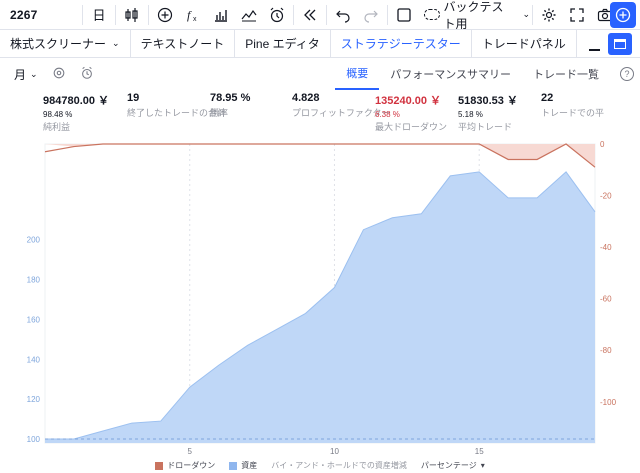  Describe the element at coordinates (277, 15) in the screenshot. I see `alarm-icon` at that location.